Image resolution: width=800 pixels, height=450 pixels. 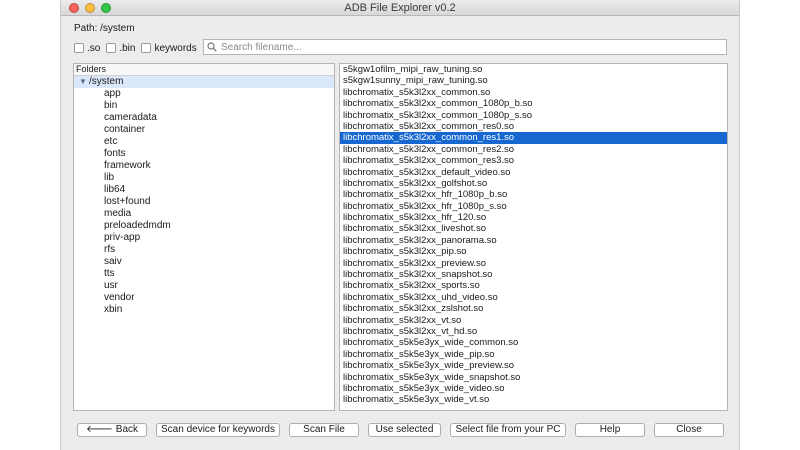 I want to click on file-list-item: libchromatix_s5k3l2xx_uhd_video.so, so click(x=533, y=297).